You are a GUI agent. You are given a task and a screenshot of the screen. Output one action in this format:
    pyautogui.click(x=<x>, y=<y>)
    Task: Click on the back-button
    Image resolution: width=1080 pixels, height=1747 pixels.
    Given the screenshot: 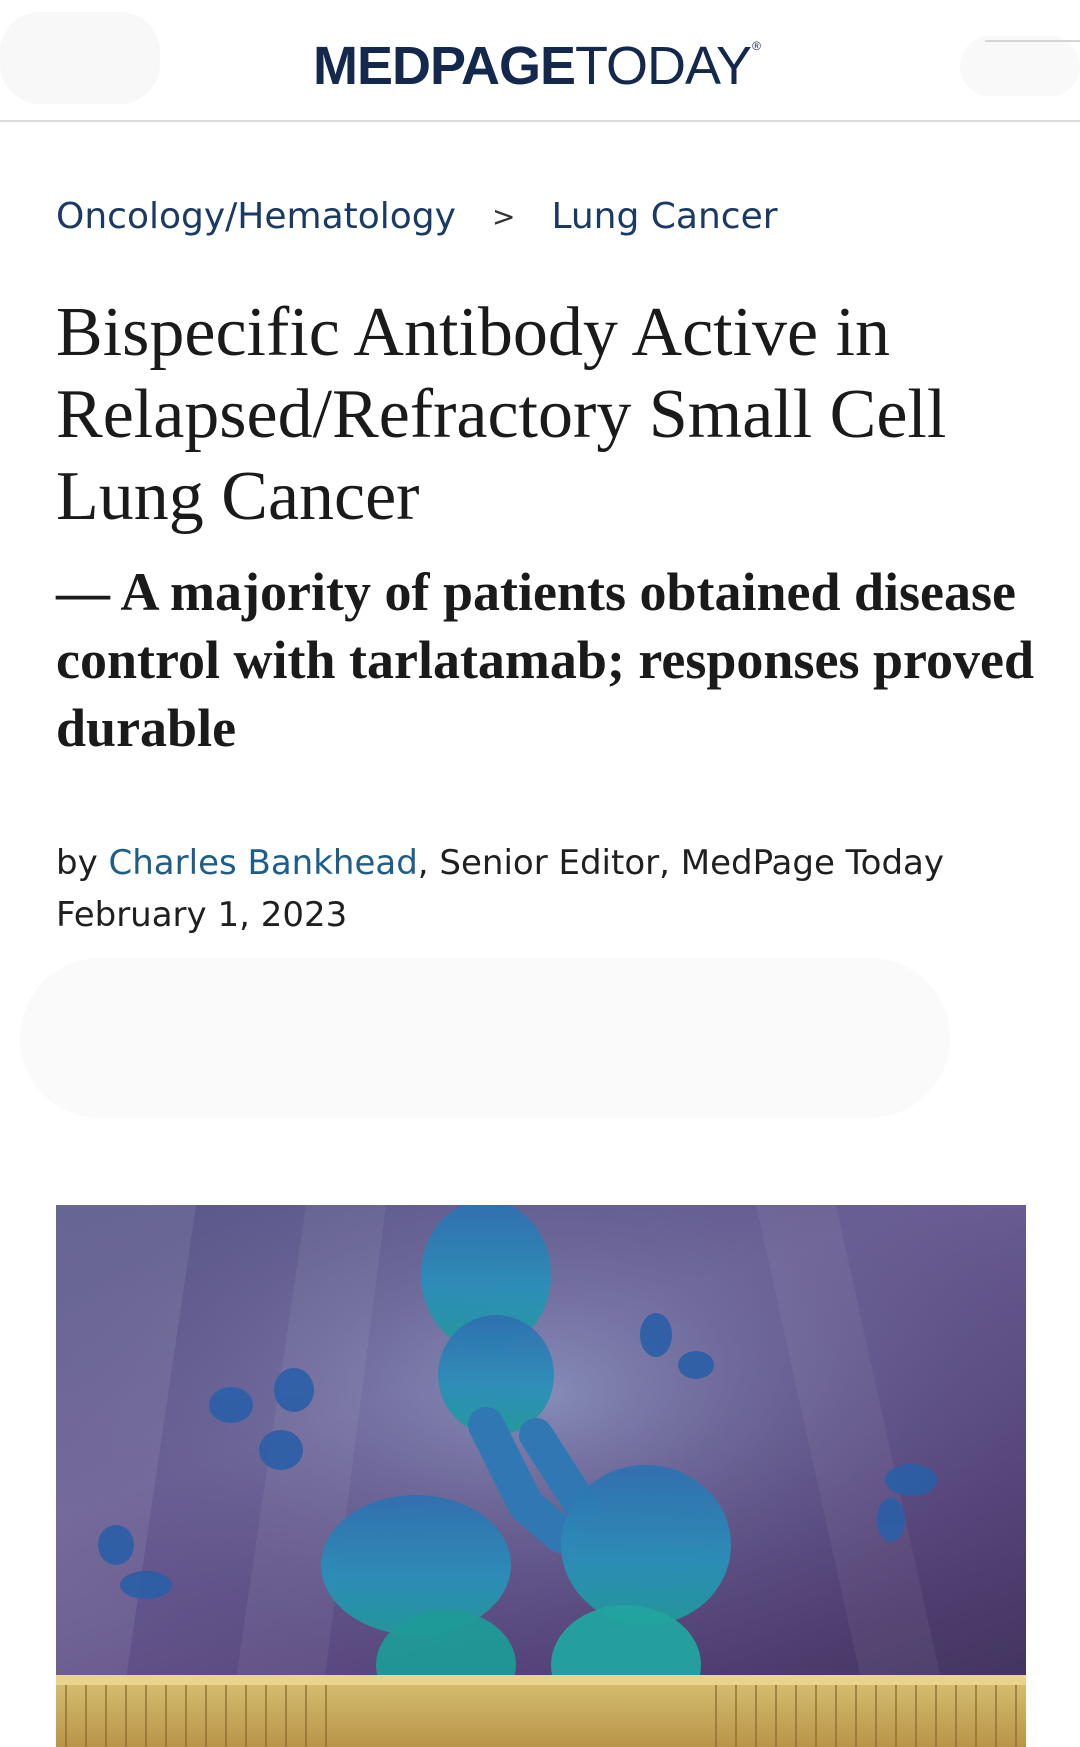 What is the action you would take?
    pyautogui.click(x=80, y=58)
    